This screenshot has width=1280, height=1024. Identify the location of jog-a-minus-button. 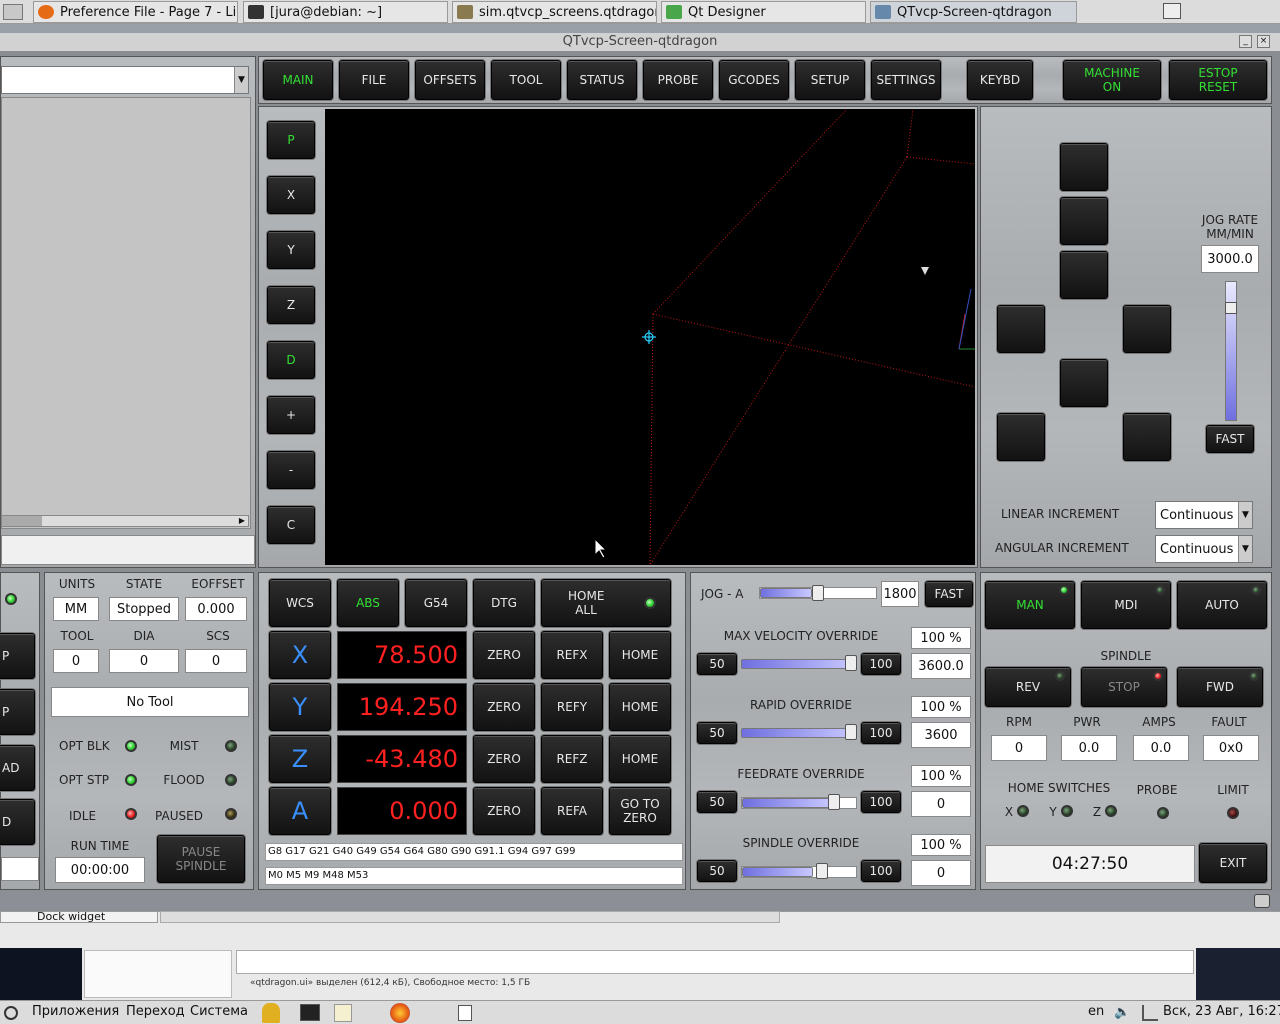
(1021, 437).